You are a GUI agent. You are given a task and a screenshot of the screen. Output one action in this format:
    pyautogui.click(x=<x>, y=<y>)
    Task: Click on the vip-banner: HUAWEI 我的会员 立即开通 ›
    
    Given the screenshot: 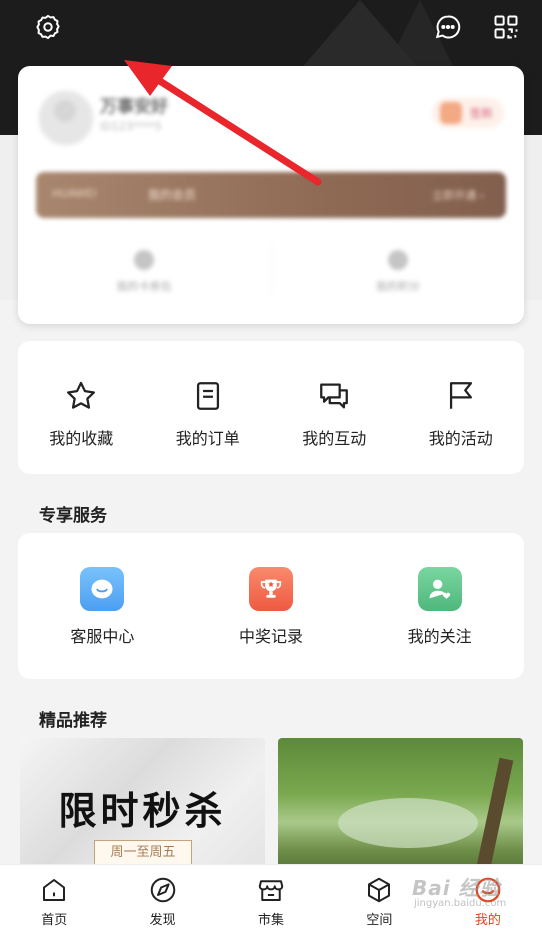 What is the action you would take?
    pyautogui.click(x=271, y=195)
    